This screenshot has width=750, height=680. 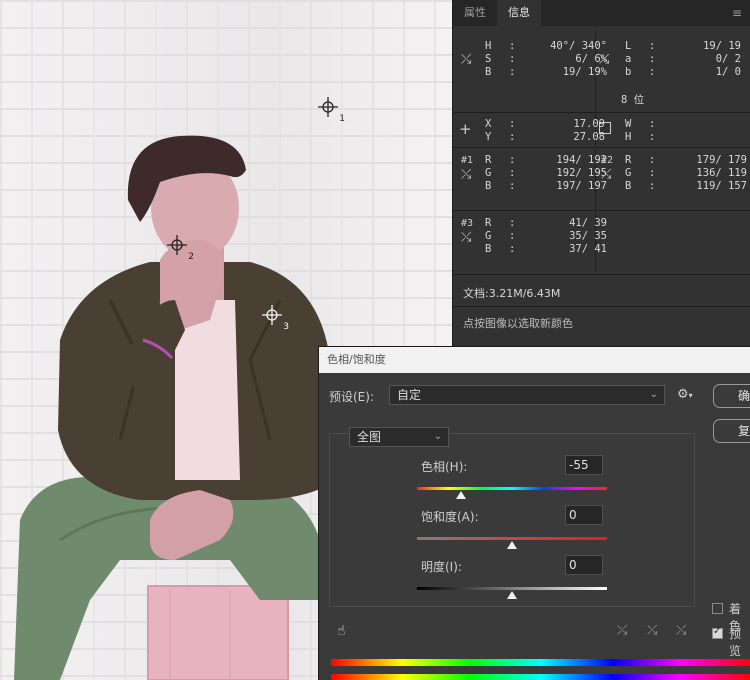 I want to click on output-hue-bar, so click(x=540, y=677).